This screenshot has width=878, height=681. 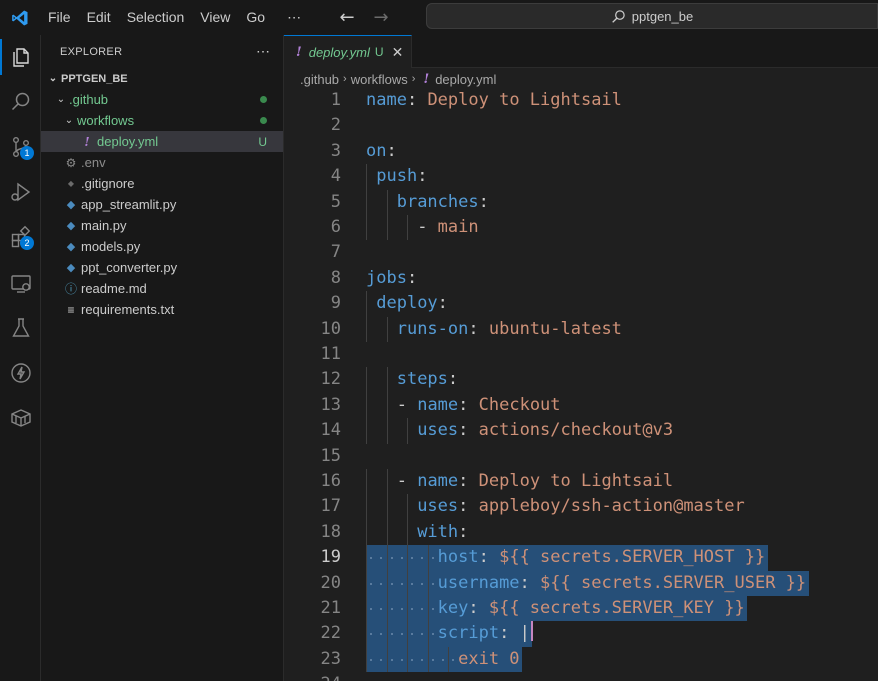 What do you see at coordinates (20, 328) in the screenshot?
I see `testing-flask-icon` at bounding box center [20, 328].